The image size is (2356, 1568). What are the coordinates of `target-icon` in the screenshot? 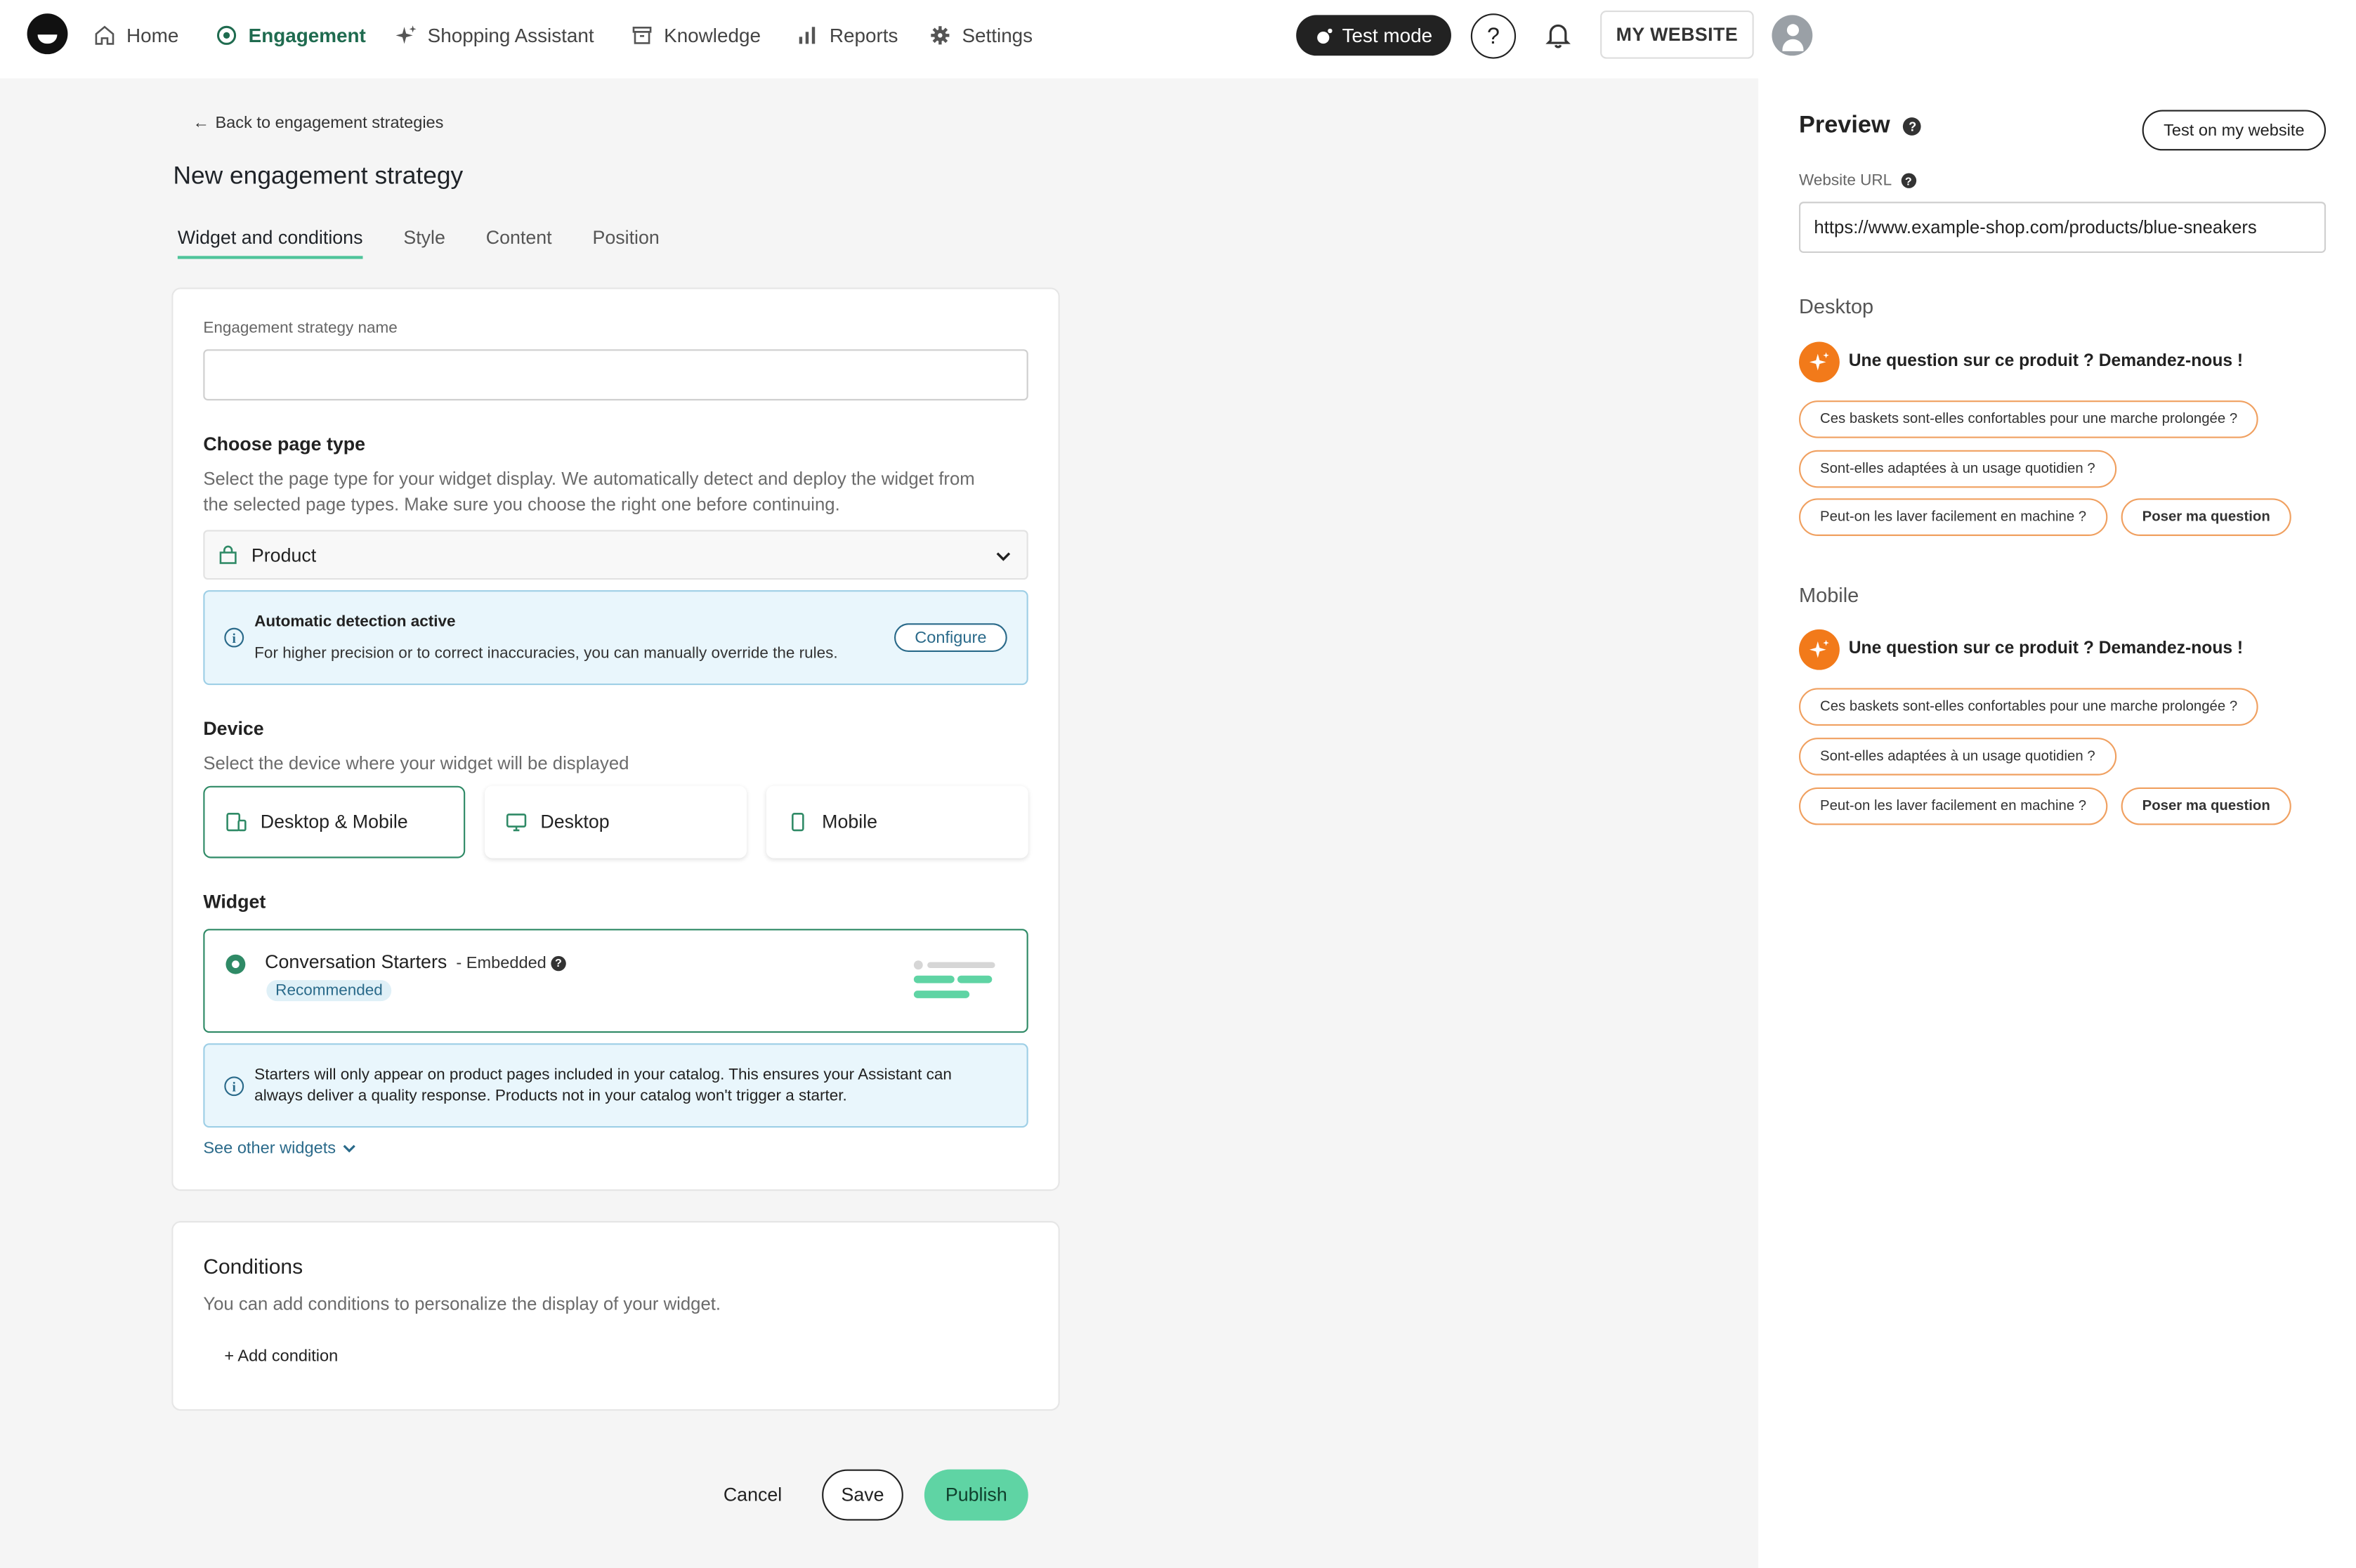 It's located at (226, 34).